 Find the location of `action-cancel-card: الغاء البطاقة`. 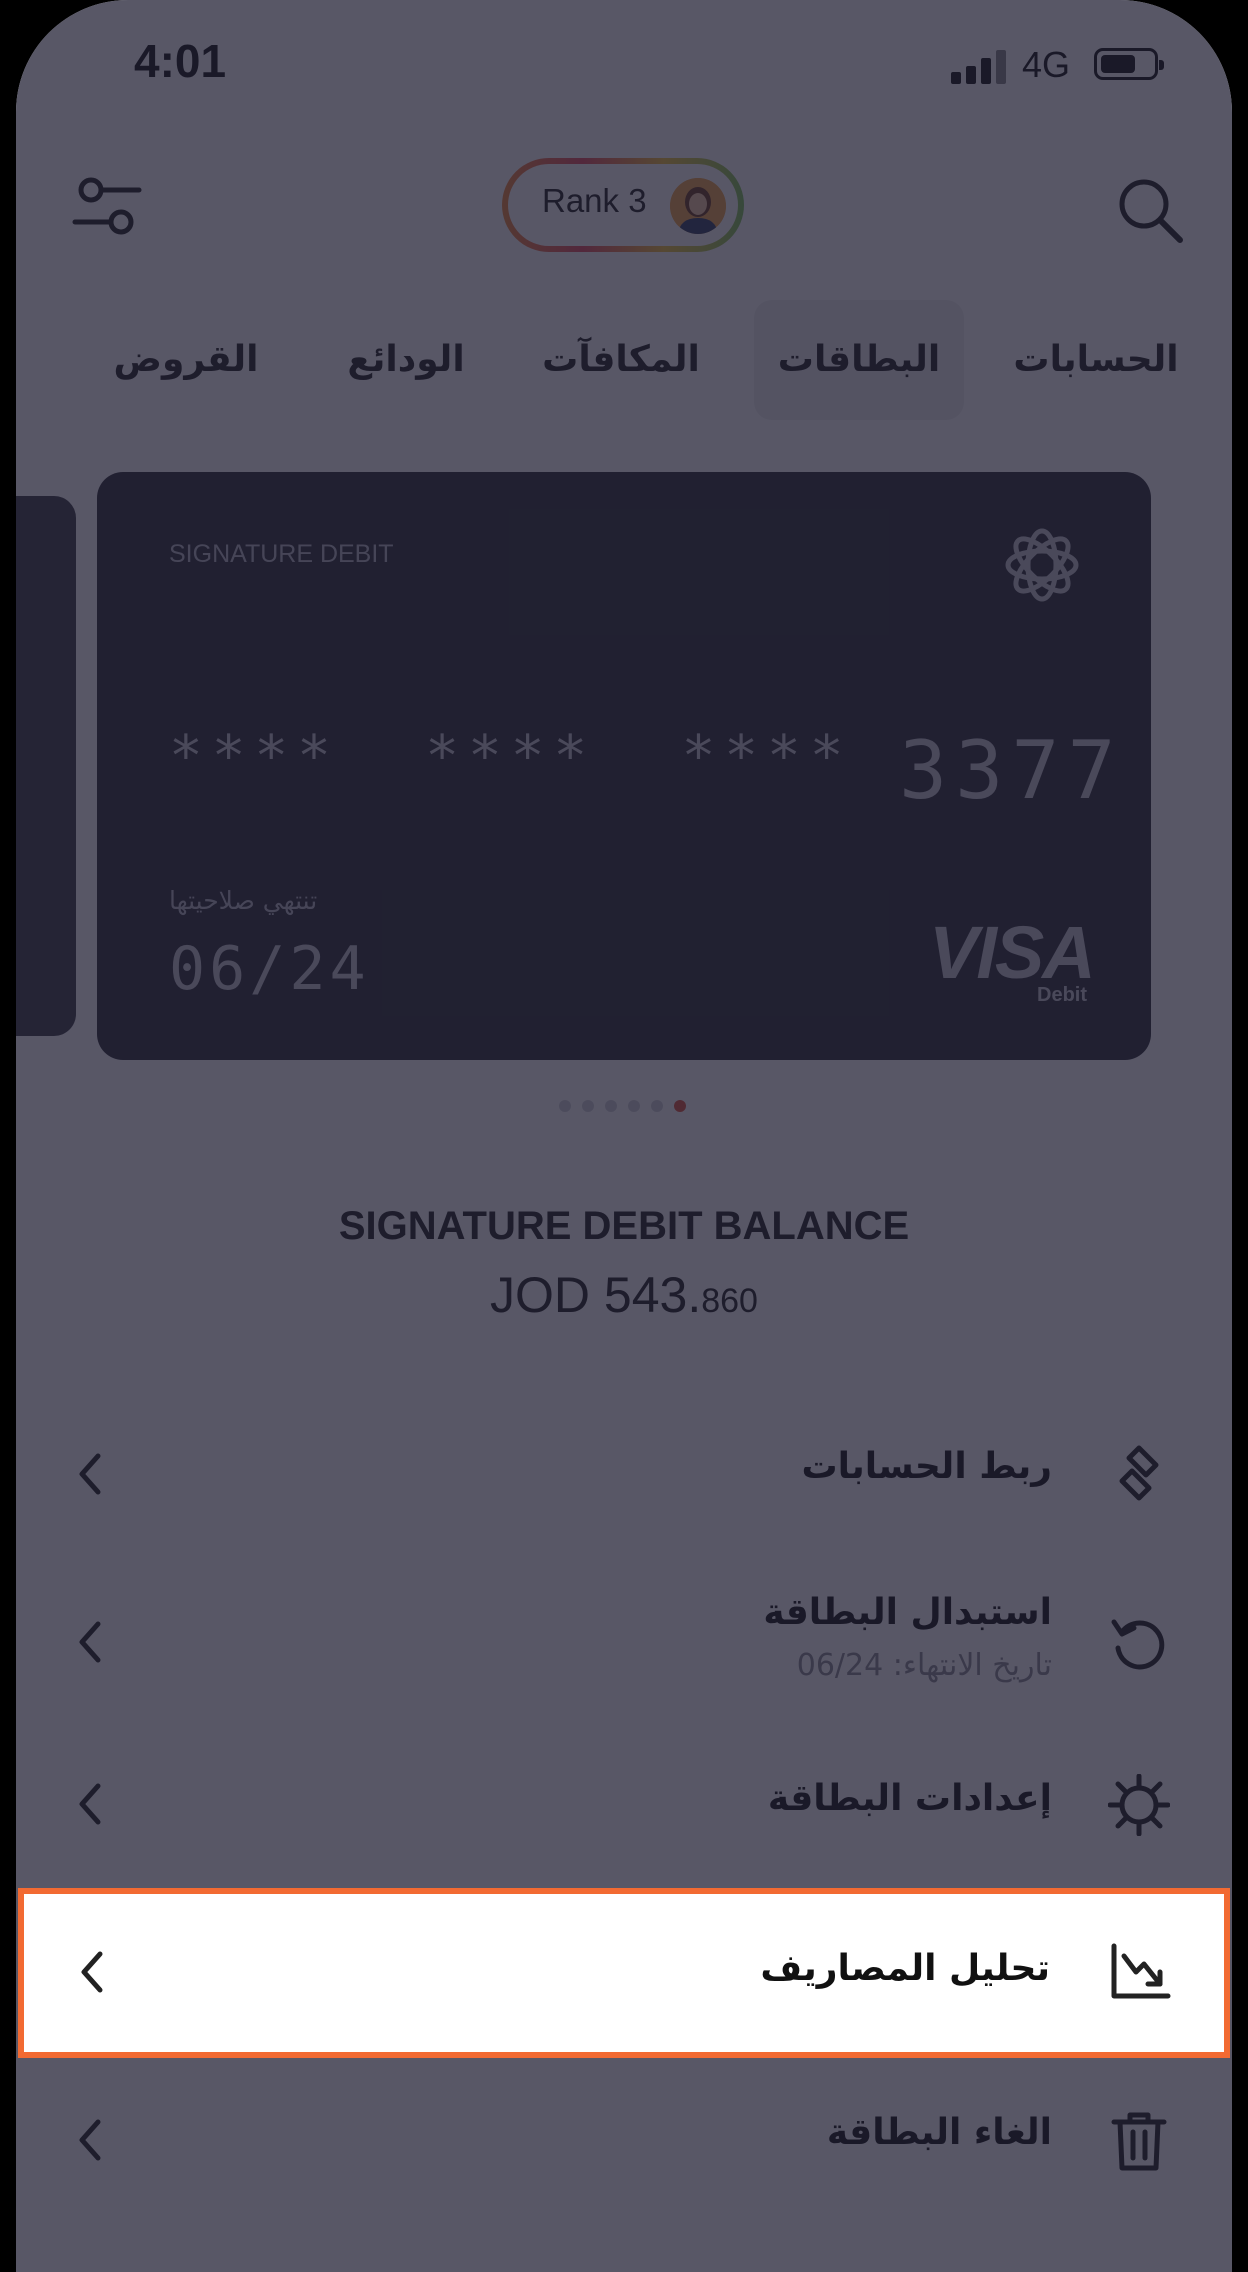

action-cancel-card: الغاء البطاقة is located at coordinates (624, 2141).